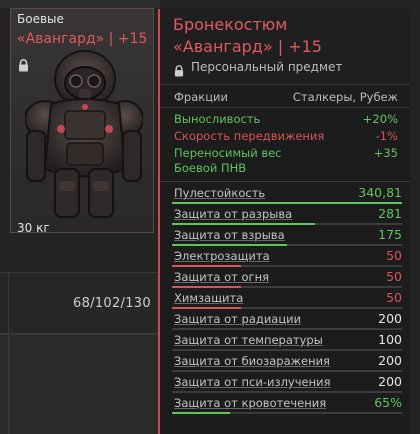 The width and height of the screenshot is (420, 434). I want to click on stat-label: Защита от радиации, so click(238, 319).